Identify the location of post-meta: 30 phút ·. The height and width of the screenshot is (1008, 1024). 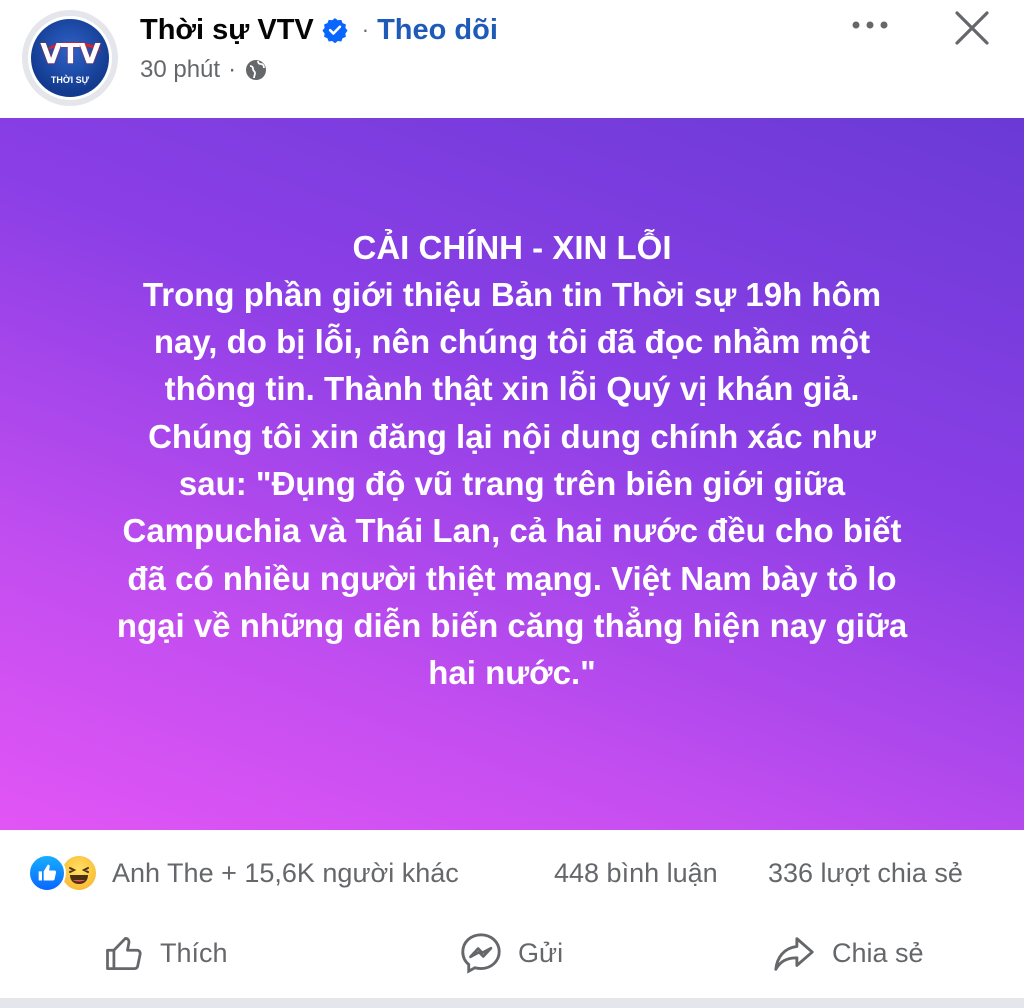
(204, 70).